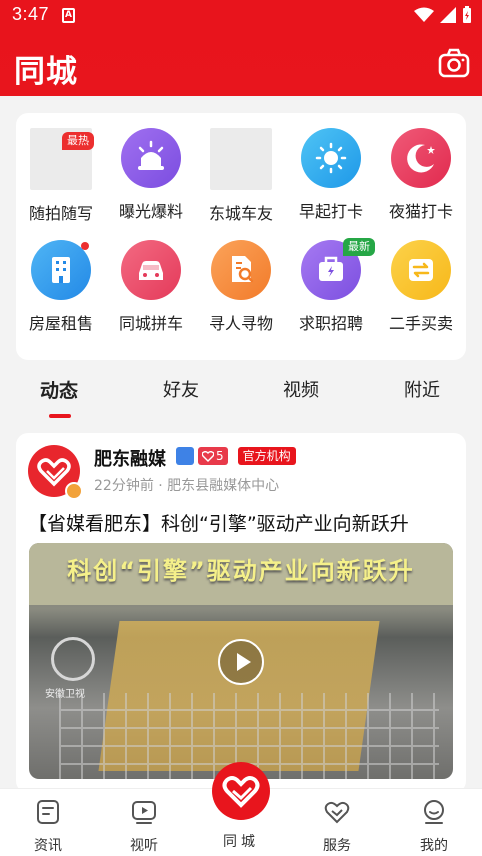 The image size is (482, 856). Describe the element at coordinates (151, 270) in the screenshot. I see `car-icon` at that location.